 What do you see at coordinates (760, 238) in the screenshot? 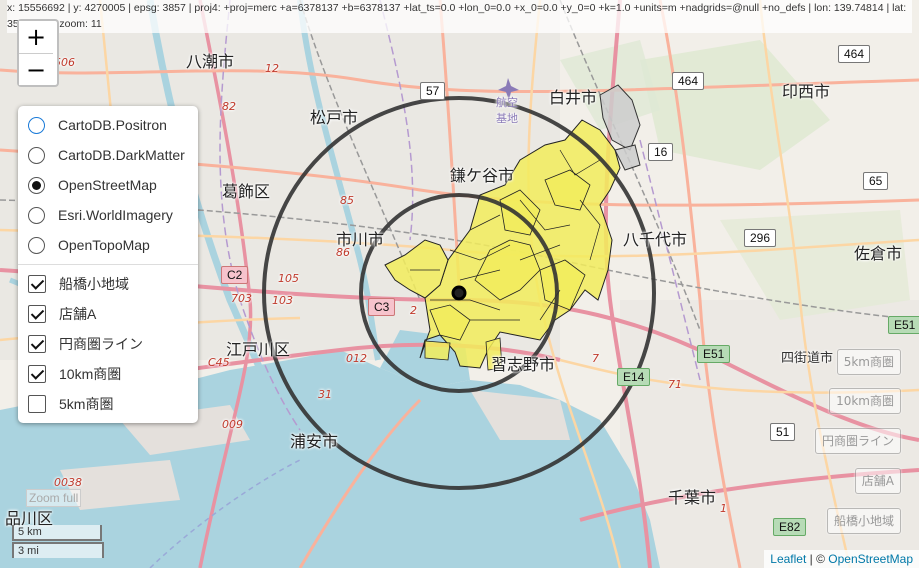
I see `road-shield-296: 296` at bounding box center [760, 238].